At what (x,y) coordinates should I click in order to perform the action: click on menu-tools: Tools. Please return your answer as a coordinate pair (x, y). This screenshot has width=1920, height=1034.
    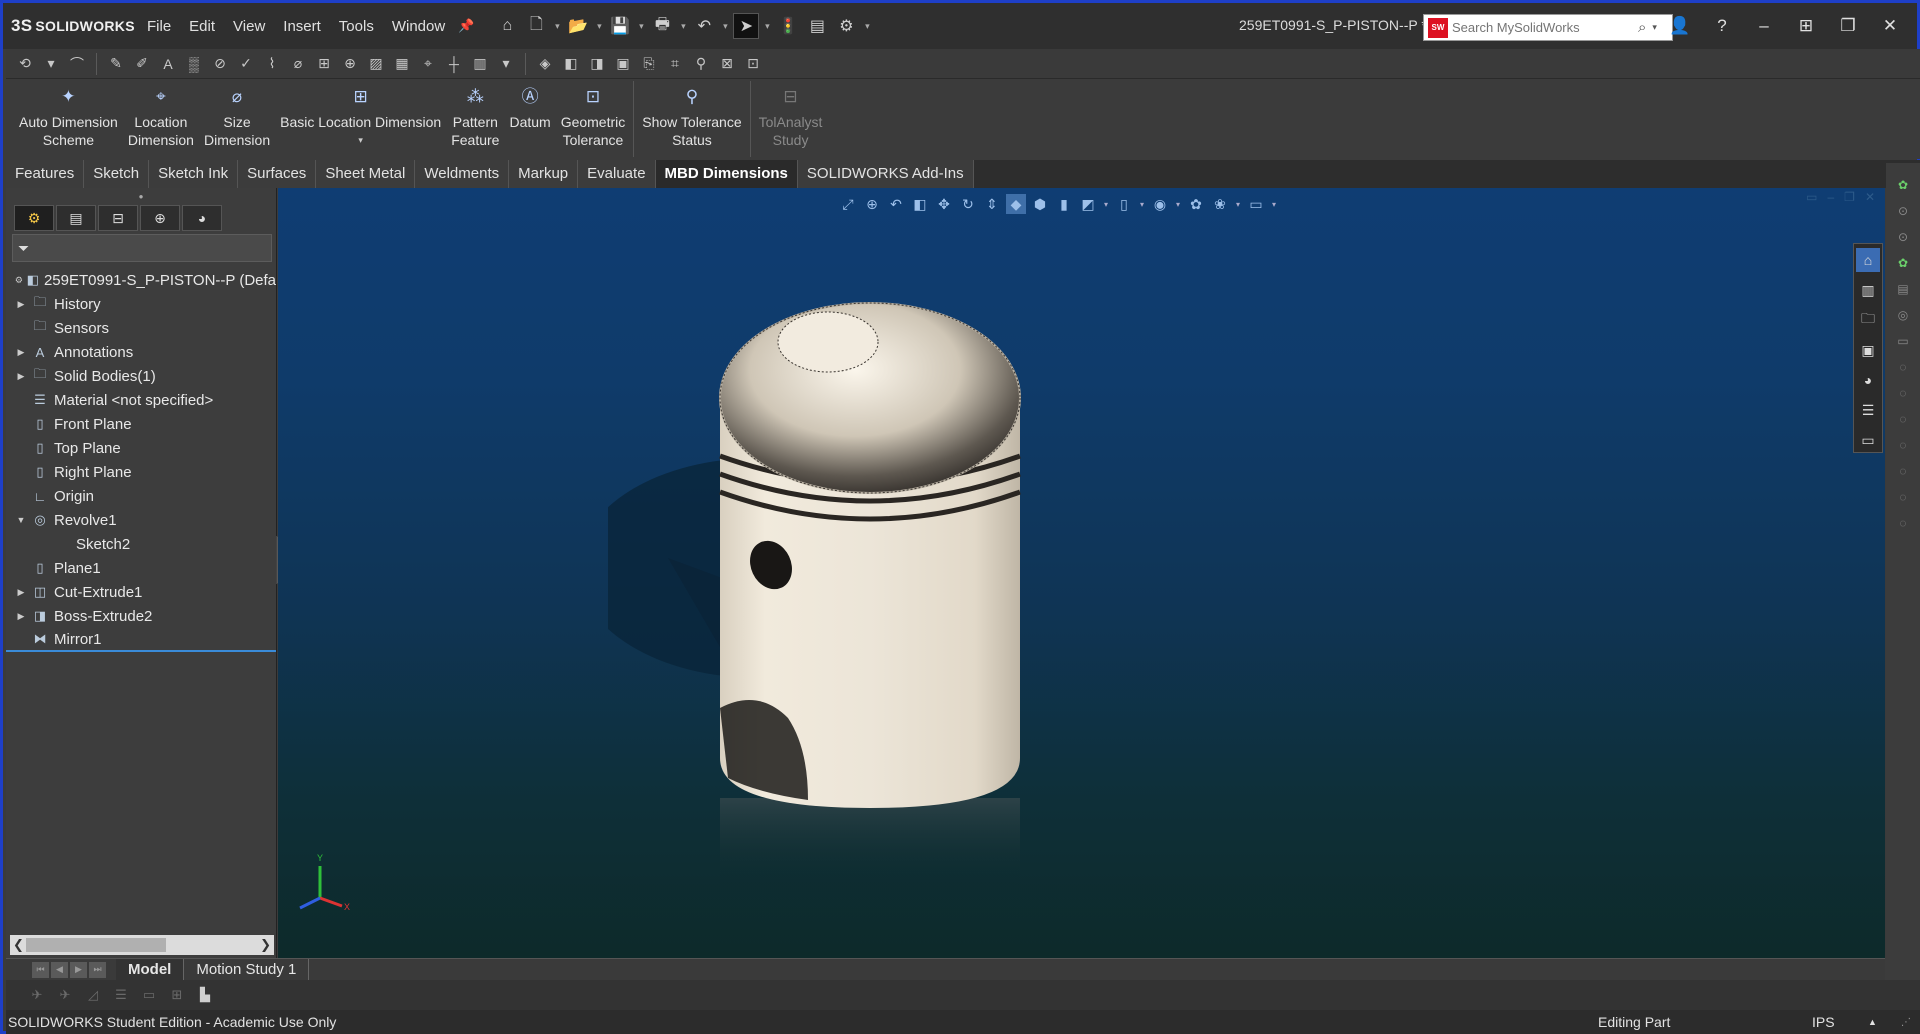
    Looking at the image, I should click on (356, 26).